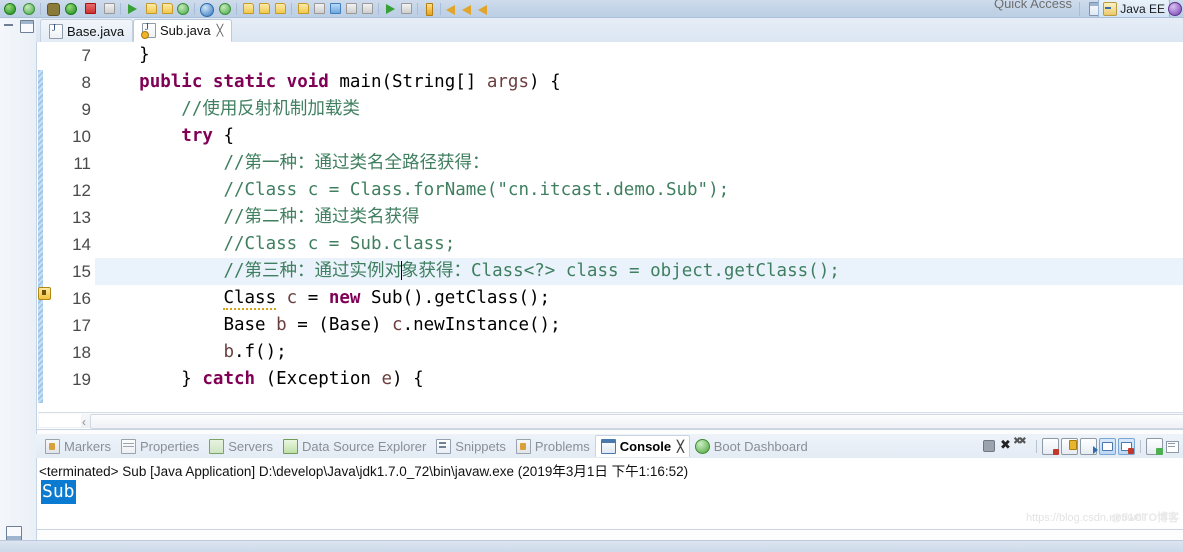 This screenshot has width=1184, height=552. I want to click on scroll-left-icon: ‹, so click(84, 422).